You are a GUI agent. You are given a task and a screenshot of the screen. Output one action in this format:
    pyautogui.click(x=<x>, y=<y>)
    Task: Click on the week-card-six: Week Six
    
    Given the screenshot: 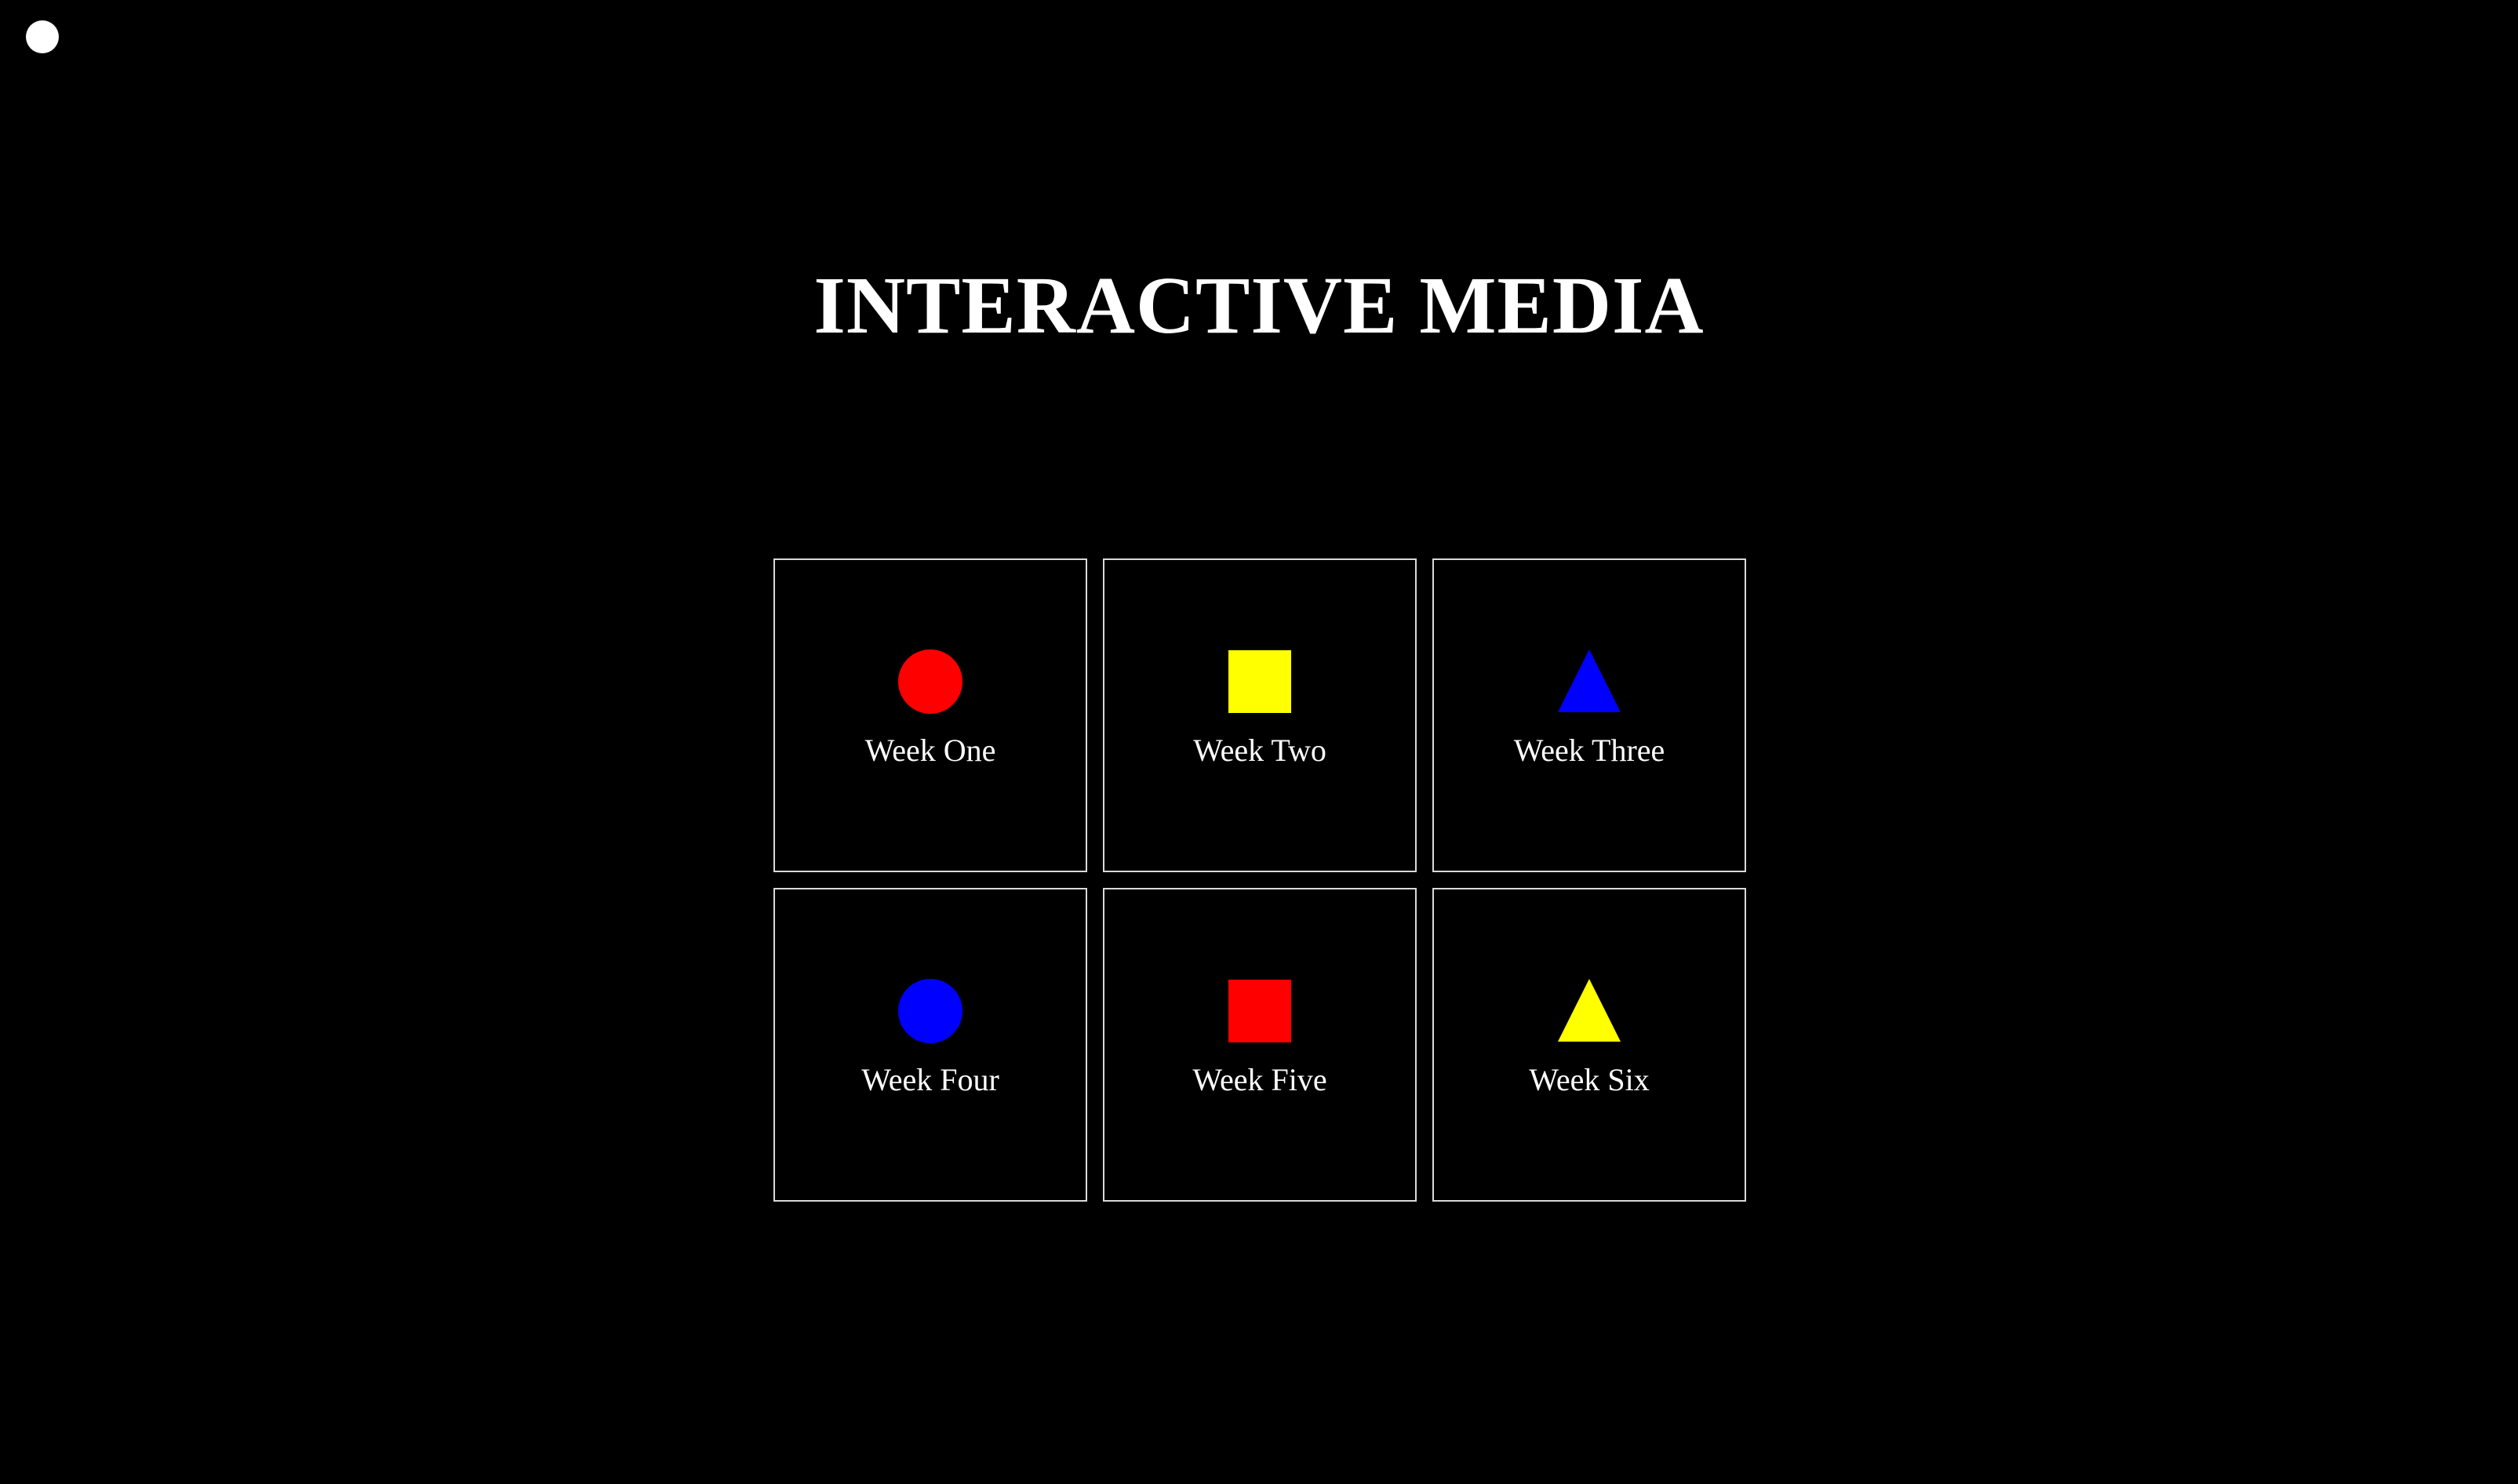 What is the action you would take?
    pyautogui.click(x=1589, y=1045)
    